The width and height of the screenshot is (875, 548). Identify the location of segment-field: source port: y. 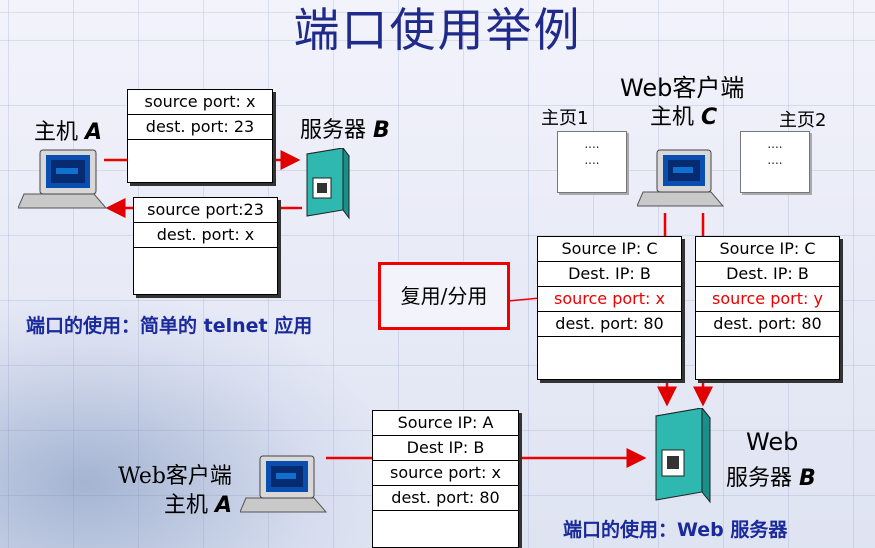
(767, 299).